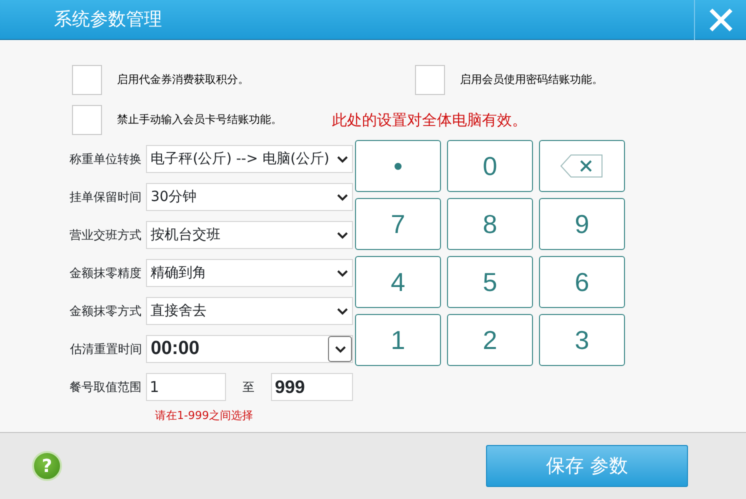 The width and height of the screenshot is (746, 499). What do you see at coordinates (105, 197) in the screenshot?
I see `field-label: 挂单保留时间` at bounding box center [105, 197].